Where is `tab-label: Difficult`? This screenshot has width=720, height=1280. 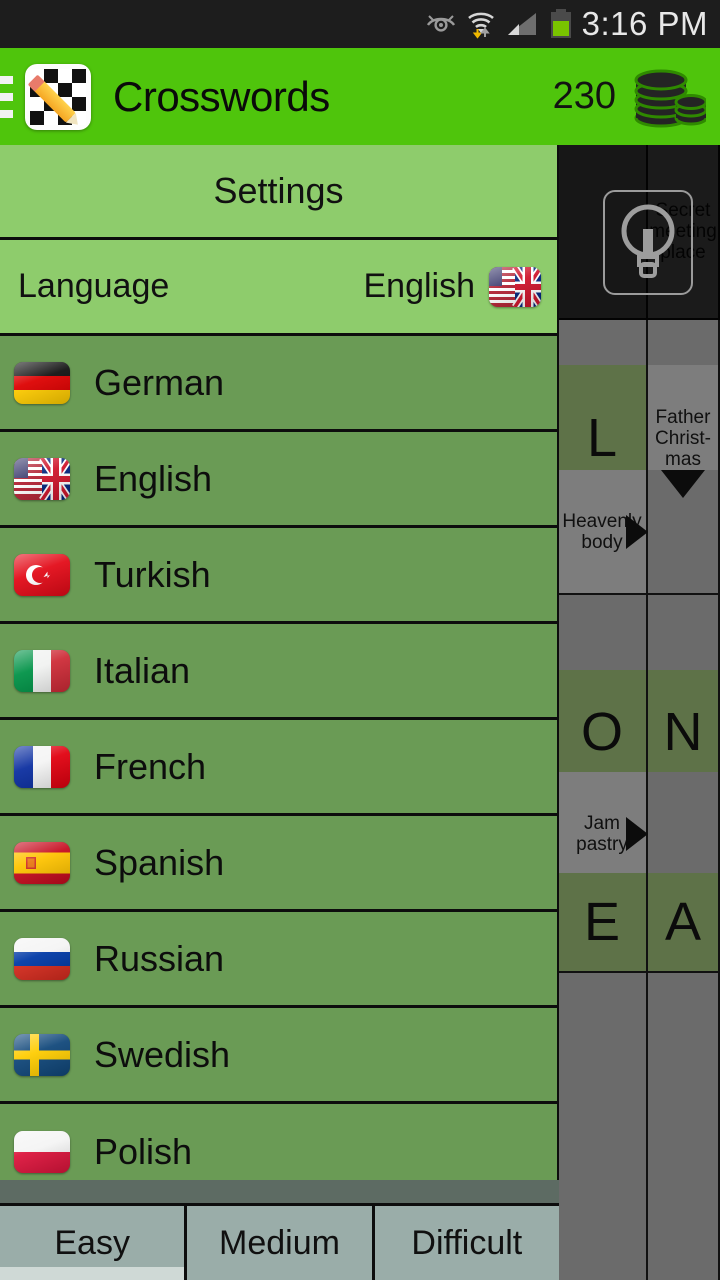 tab-label: Difficult is located at coordinates (467, 1242).